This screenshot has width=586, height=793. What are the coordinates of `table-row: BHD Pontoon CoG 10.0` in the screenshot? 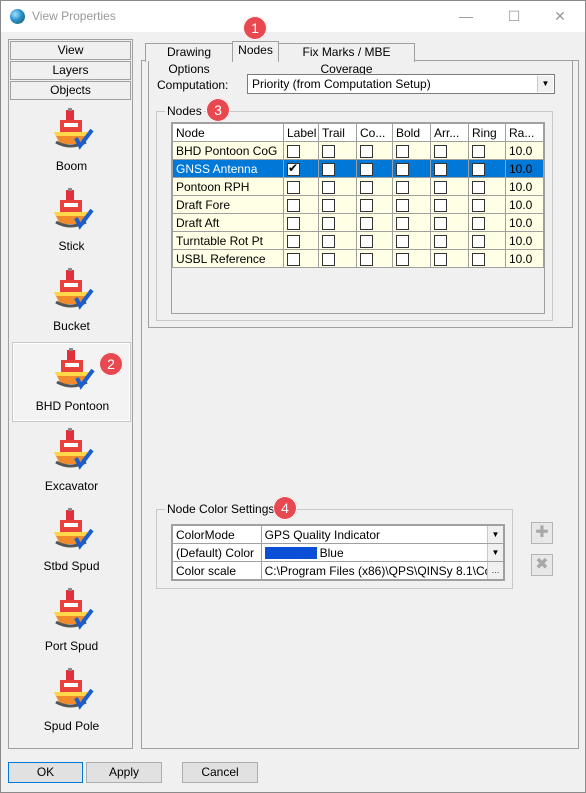 It's located at (358, 150).